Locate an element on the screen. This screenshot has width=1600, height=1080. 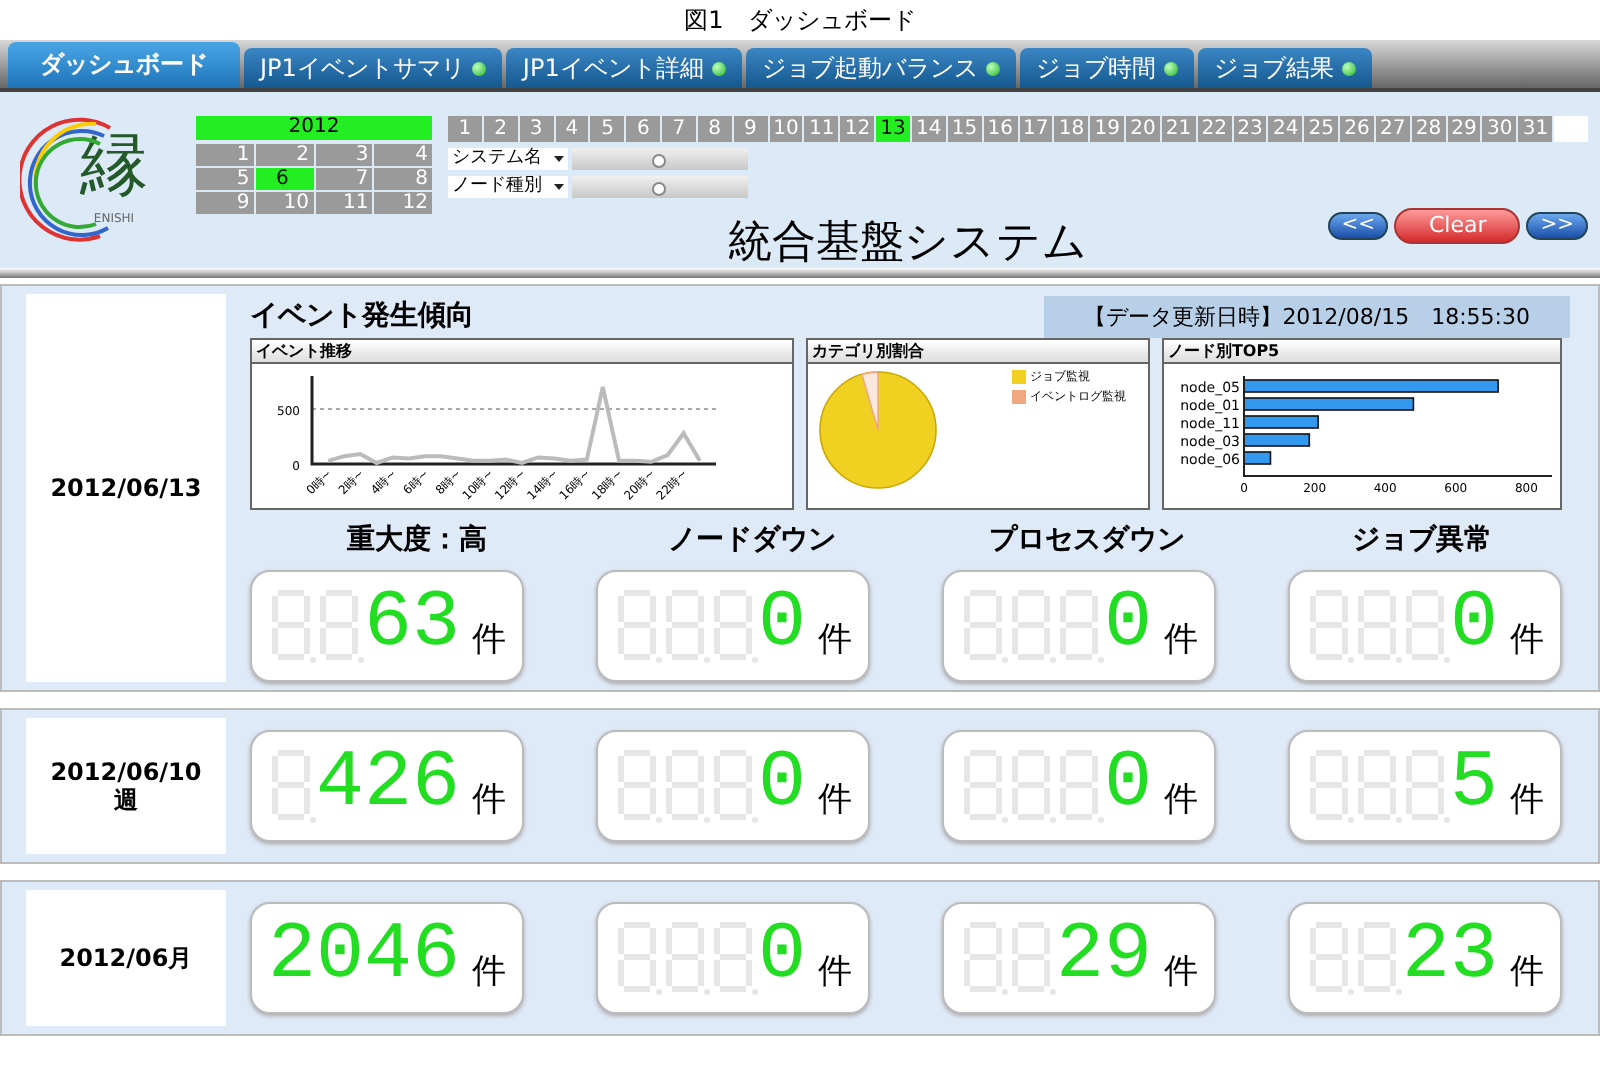
day-cell: 31 is located at coordinates (1535, 129).